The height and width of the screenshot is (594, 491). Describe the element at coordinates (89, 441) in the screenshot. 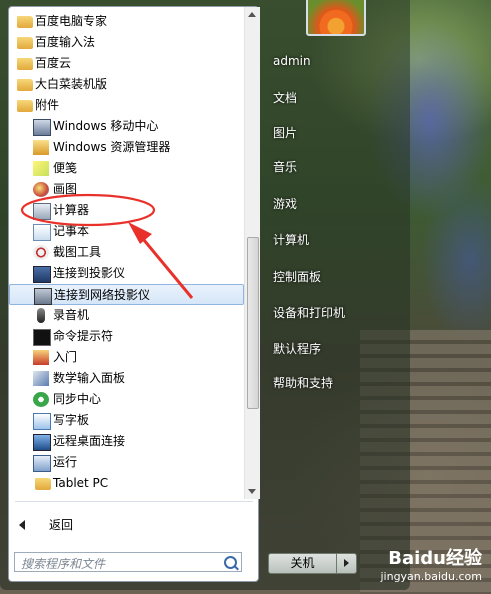

I see `program-label: 远程桌面连接` at that location.